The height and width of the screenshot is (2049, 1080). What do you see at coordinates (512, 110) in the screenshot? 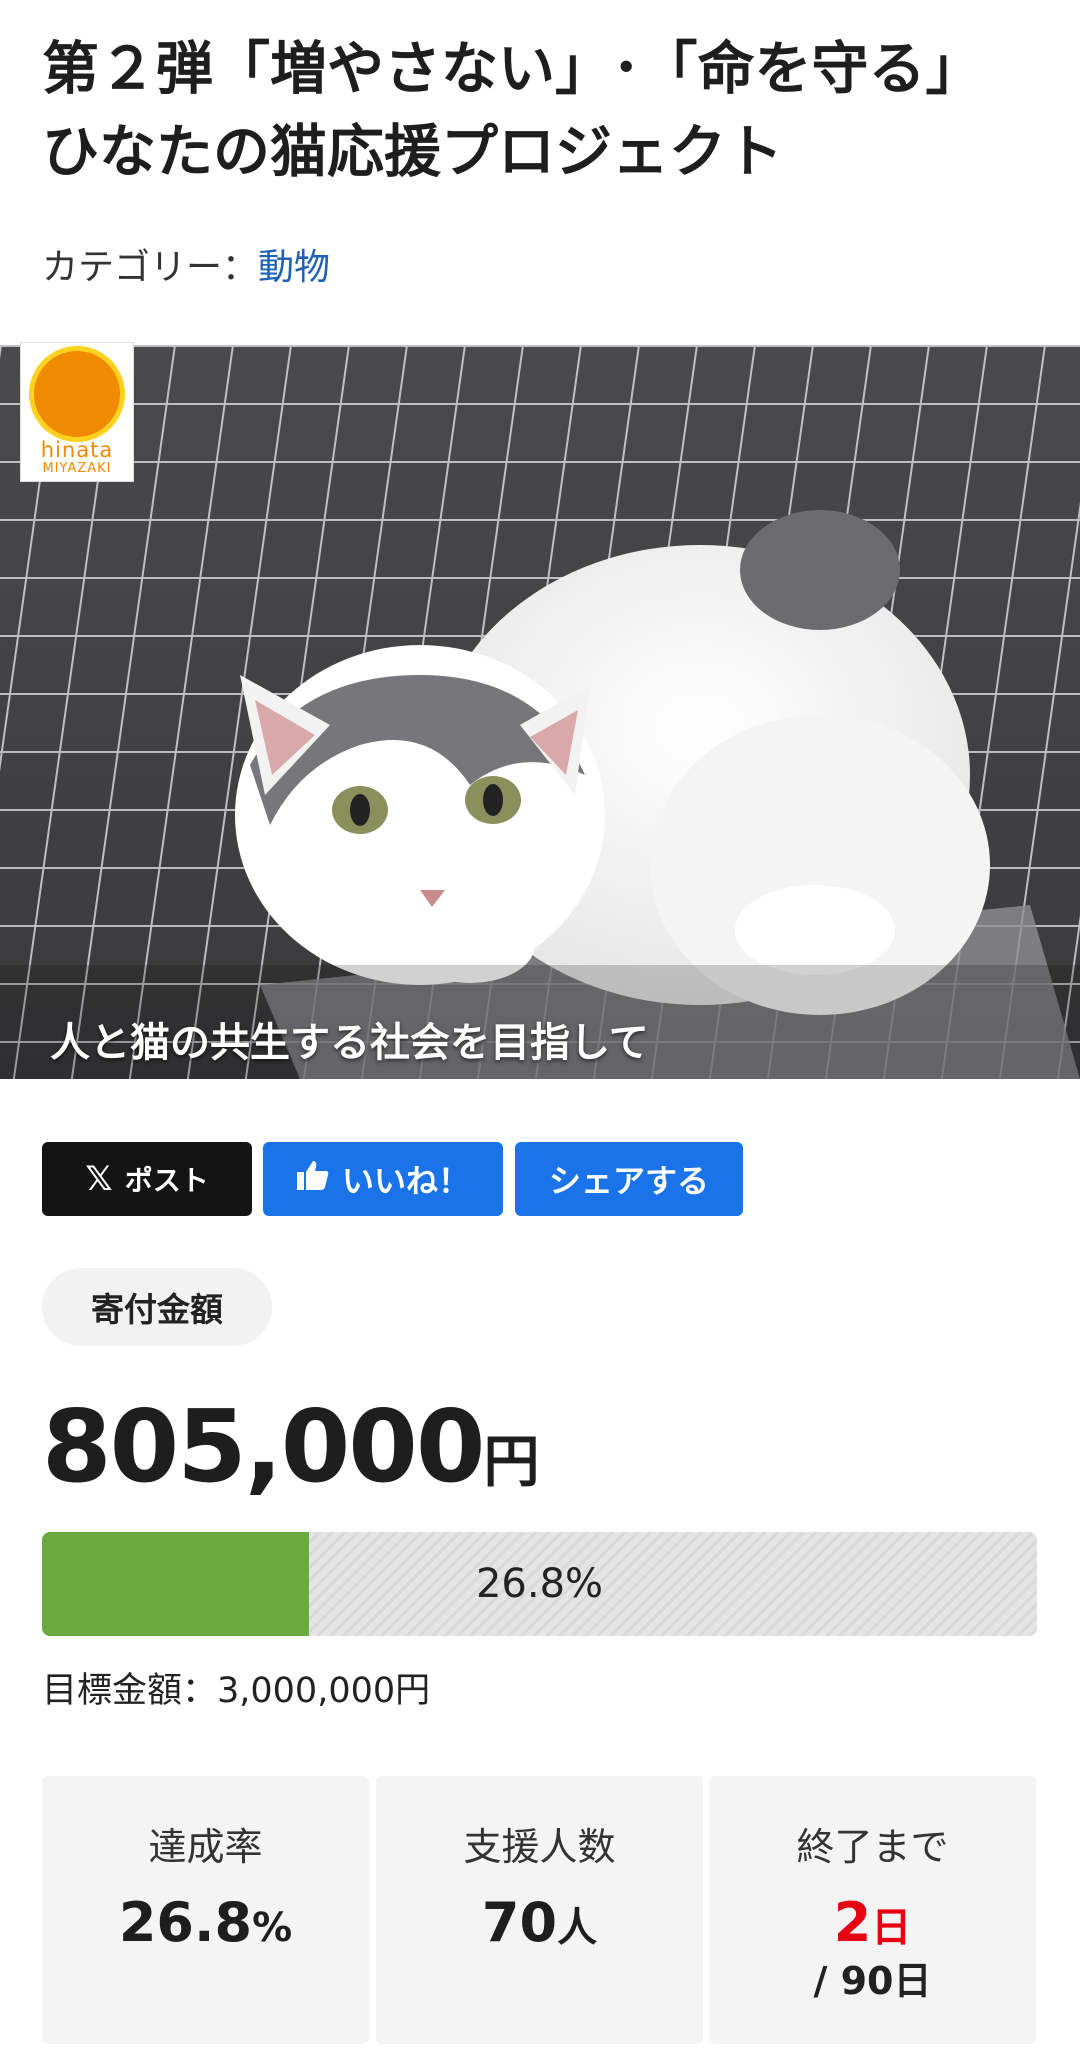
I see `project-title: 第２弾「増やさない」･「命を守る」ひなたの猫応援プロジェクト` at bounding box center [512, 110].